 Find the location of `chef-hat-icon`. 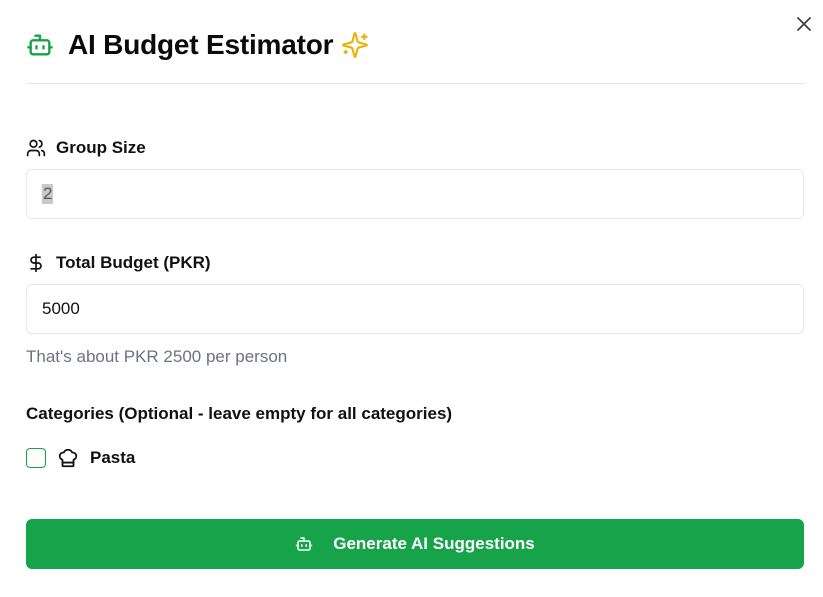

chef-hat-icon is located at coordinates (68, 458).